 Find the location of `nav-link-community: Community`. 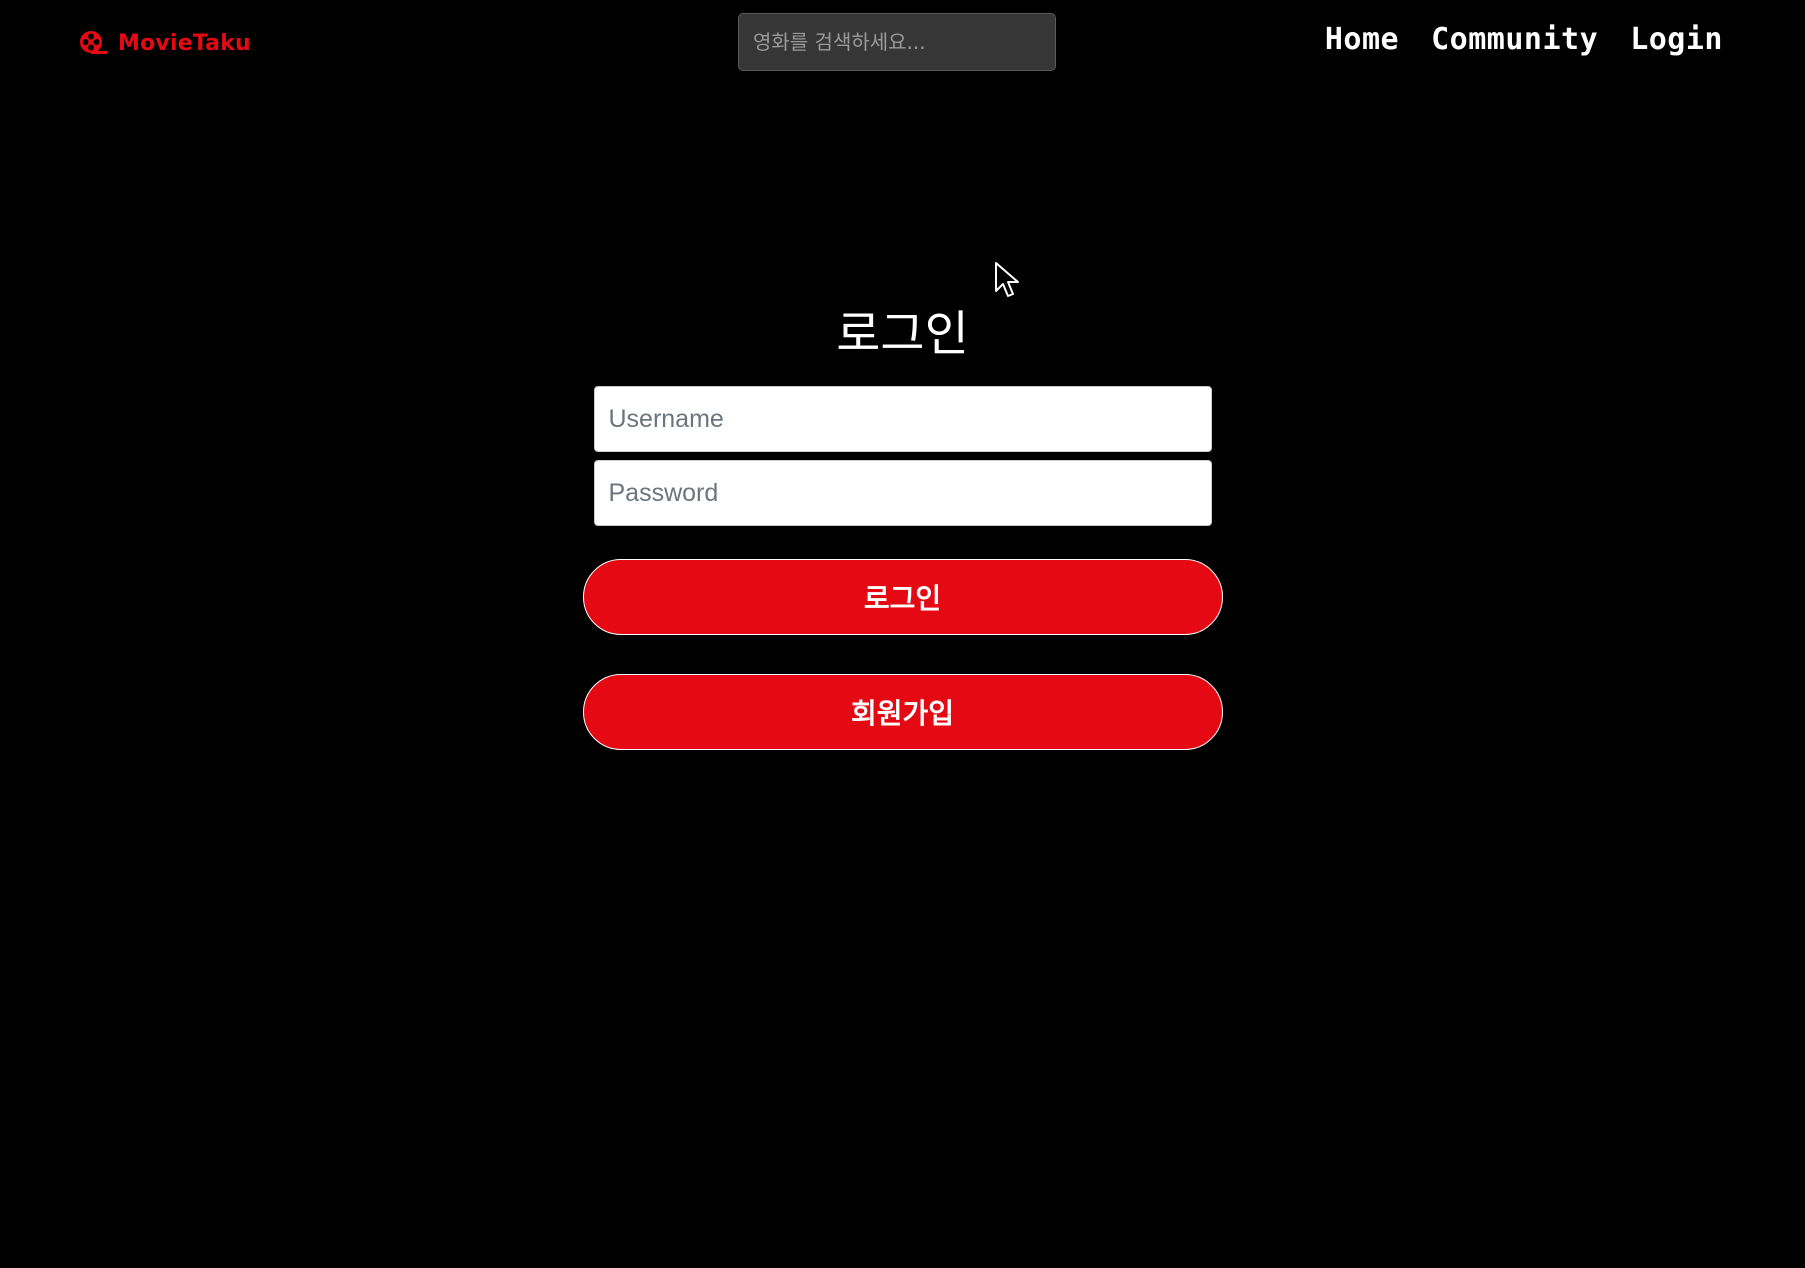

nav-link-community: Community is located at coordinates (1514, 39).